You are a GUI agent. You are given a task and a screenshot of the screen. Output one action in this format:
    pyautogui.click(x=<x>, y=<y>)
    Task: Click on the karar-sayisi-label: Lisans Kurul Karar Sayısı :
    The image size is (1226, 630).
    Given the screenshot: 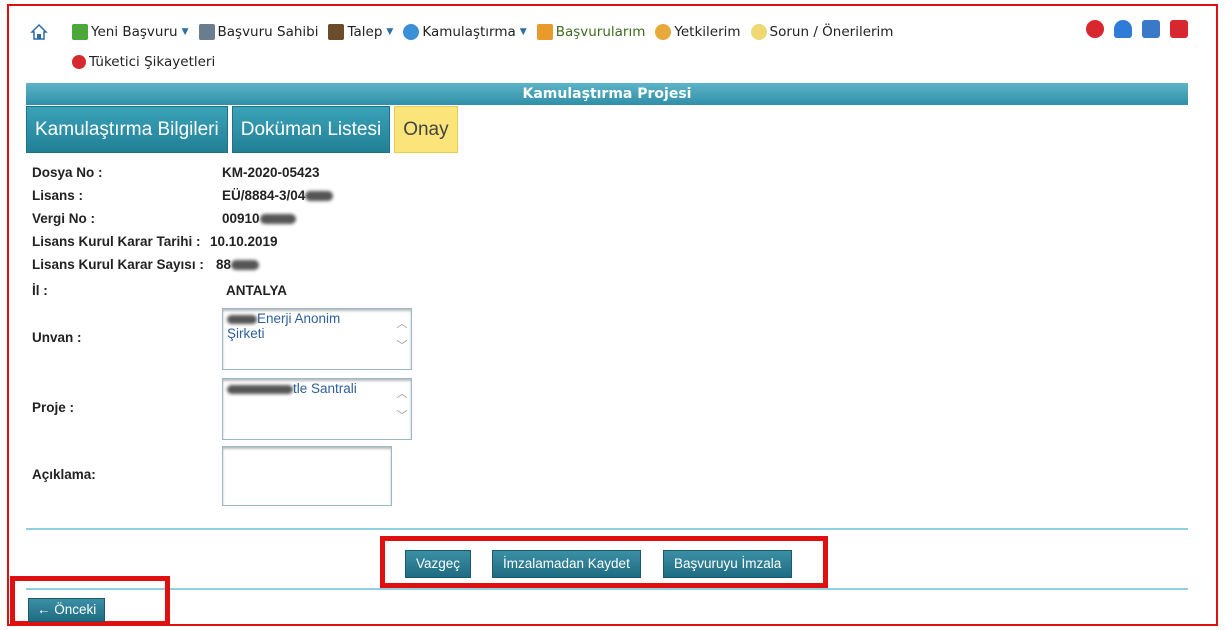 What is the action you would take?
    pyautogui.click(x=118, y=264)
    